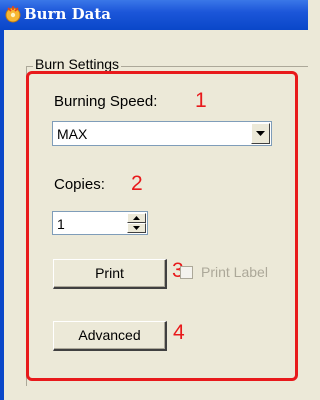  What do you see at coordinates (110, 274) in the screenshot?
I see `print-button: Print` at bounding box center [110, 274].